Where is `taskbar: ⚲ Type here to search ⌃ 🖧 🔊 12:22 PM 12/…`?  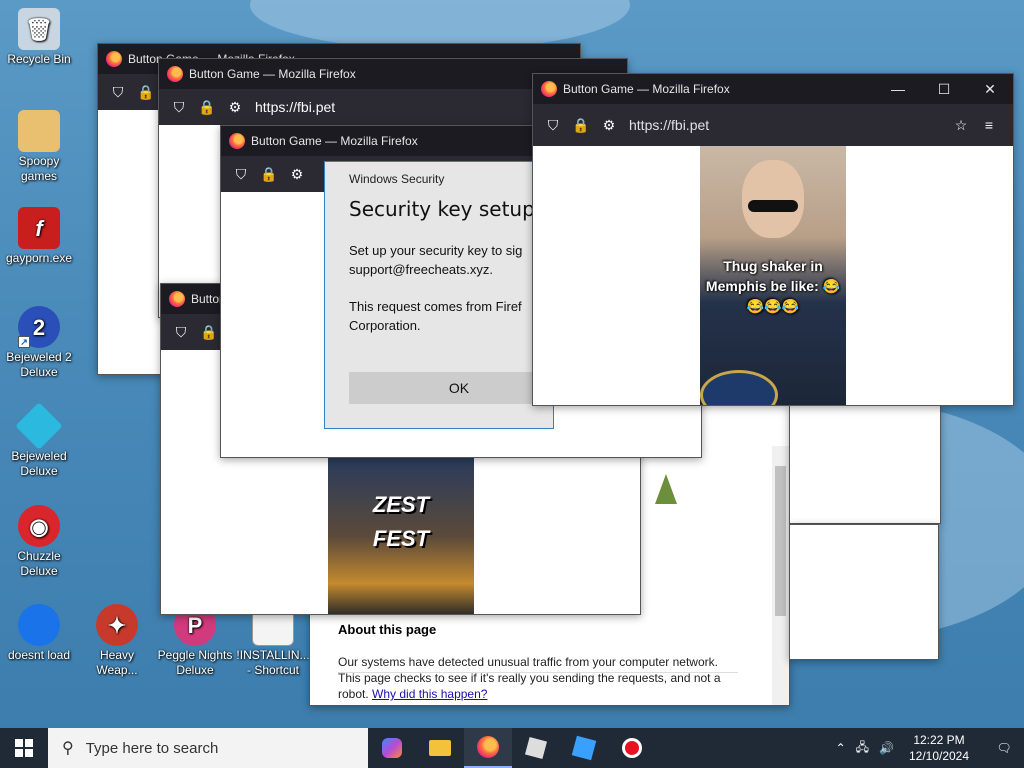
taskbar: ⚲ Type here to search ⌃ 🖧 🔊 12:22 PM 12/… is located at coordinates (512, 748).